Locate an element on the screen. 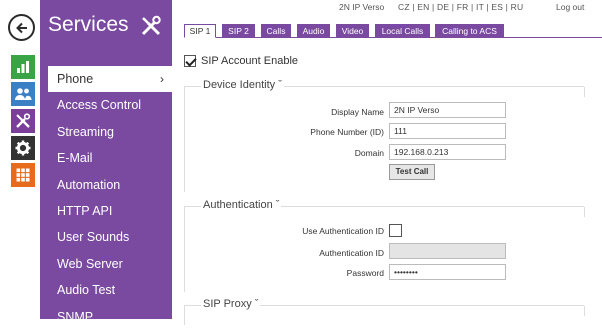 The width and height of the screenshot is (602, 330). icon-rail is located at coordinates (20, 159).